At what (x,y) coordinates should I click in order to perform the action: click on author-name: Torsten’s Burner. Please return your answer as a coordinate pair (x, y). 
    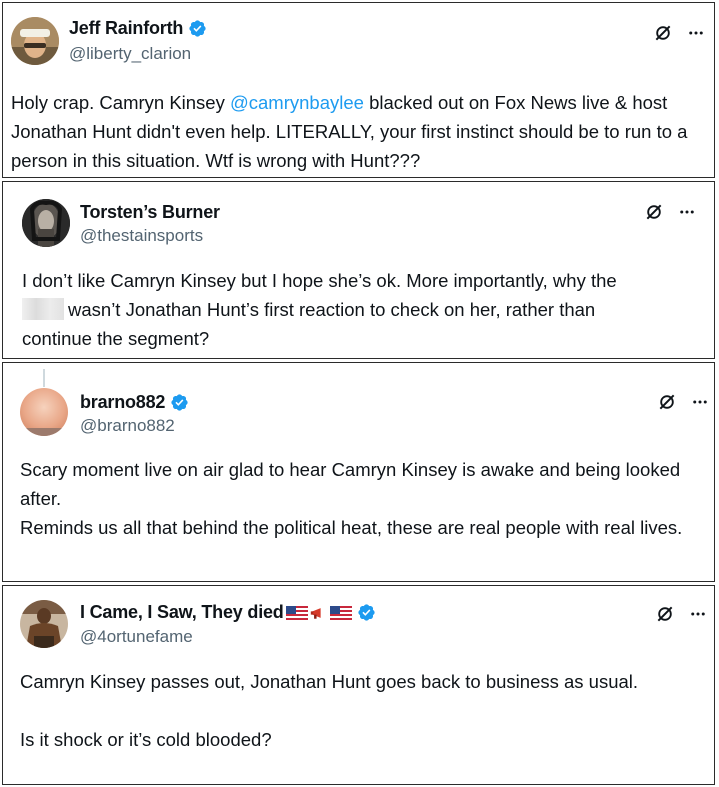
    Looking at the image, I should click on (150, 212).